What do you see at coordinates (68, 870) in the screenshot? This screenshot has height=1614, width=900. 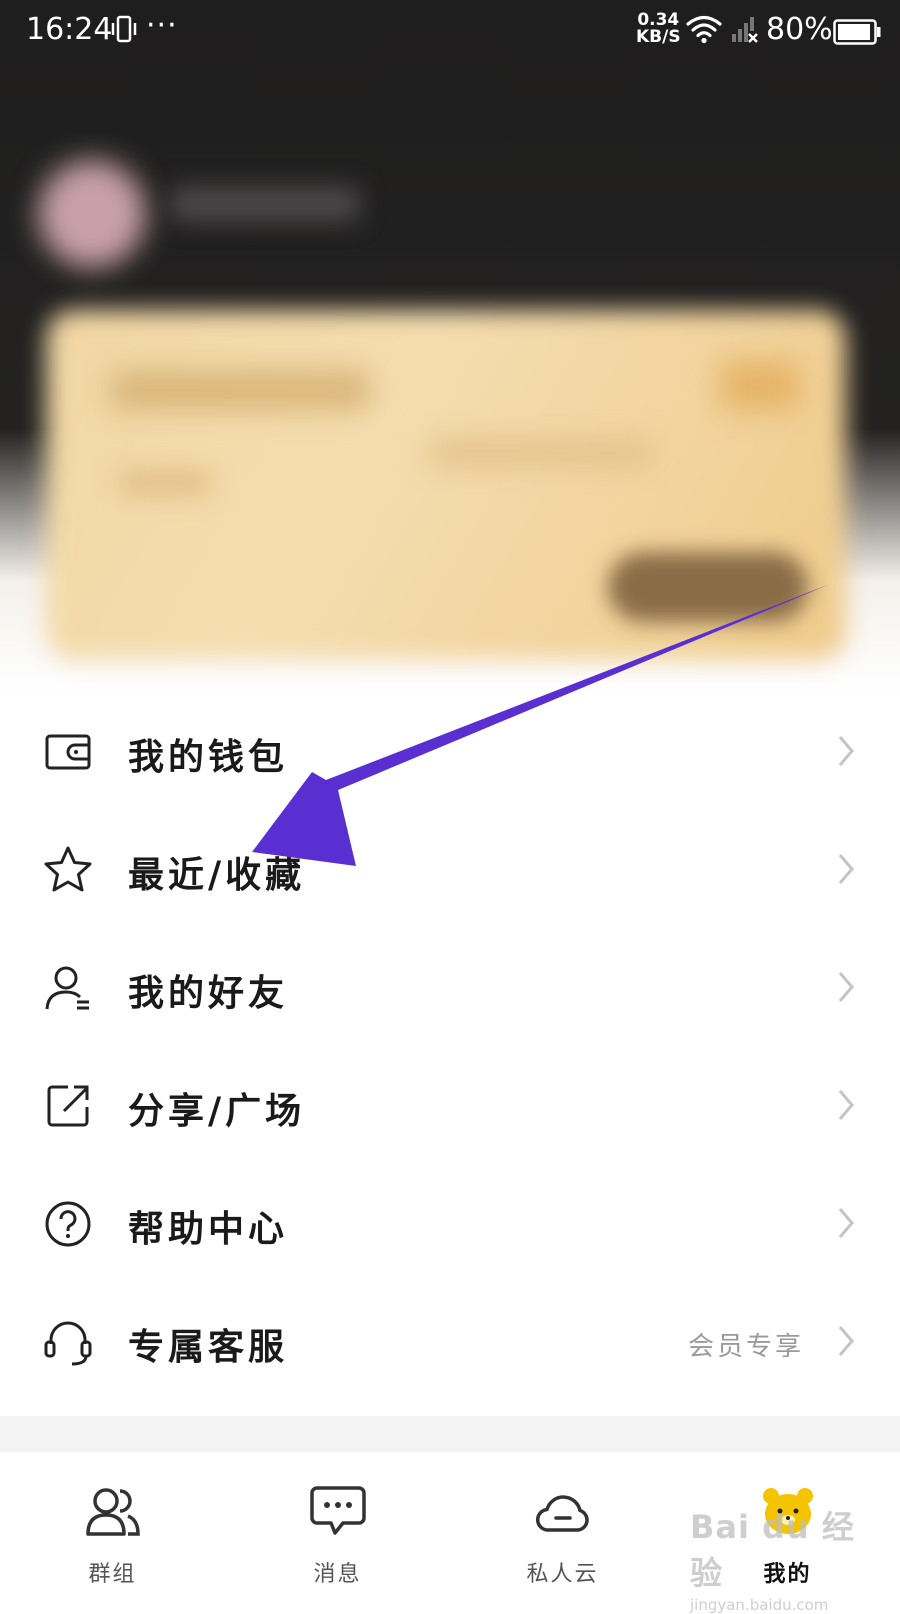 I see `star-icon` at bounding box center [68, 870].